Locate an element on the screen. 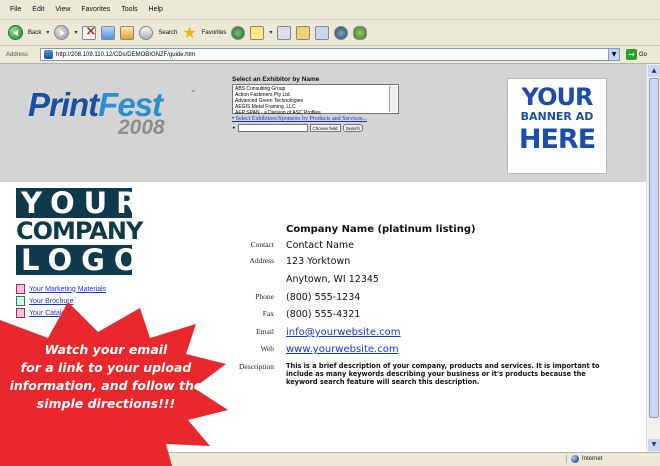  edit-icon is located at coordinates (303, 32).